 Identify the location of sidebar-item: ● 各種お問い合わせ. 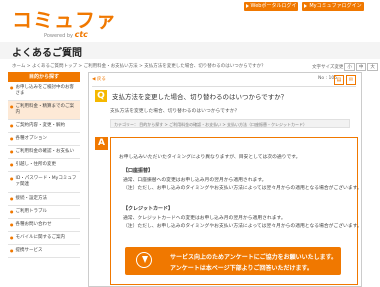
(44, 225).